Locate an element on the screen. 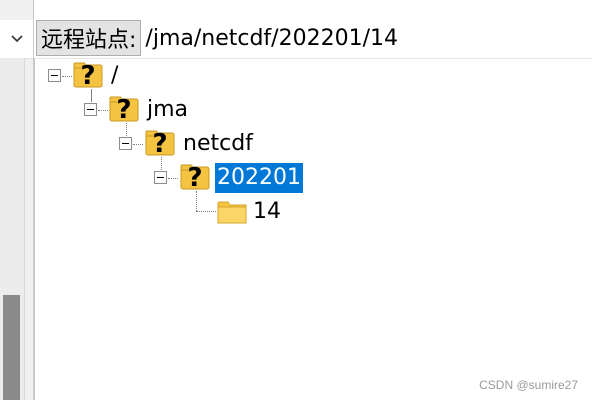  tree-node-label: / is located at coordinates (115, 75).